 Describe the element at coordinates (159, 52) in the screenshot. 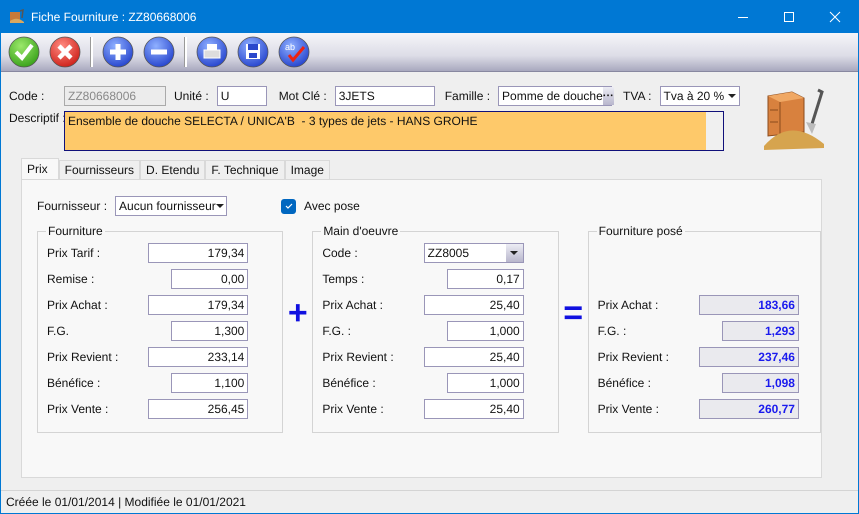

I see `minus-icon` at that location.